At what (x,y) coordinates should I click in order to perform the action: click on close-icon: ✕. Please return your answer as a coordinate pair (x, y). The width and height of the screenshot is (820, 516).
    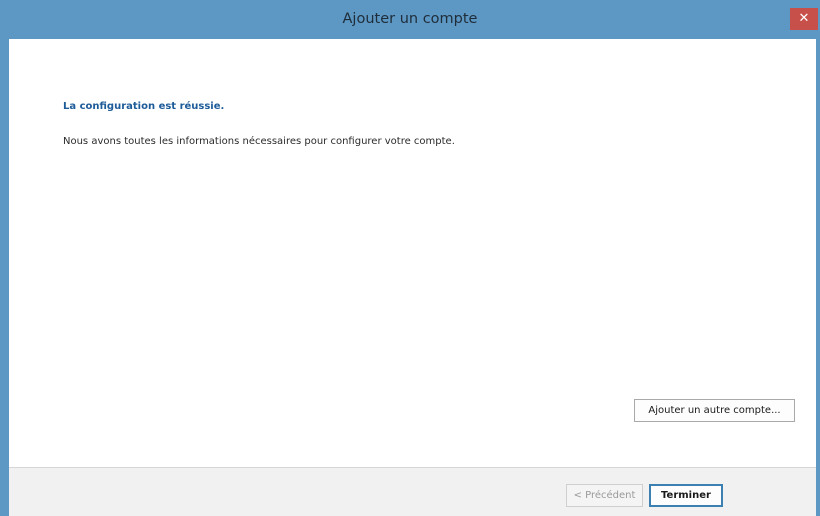
    Looking at the image, I should click on (804, 18).